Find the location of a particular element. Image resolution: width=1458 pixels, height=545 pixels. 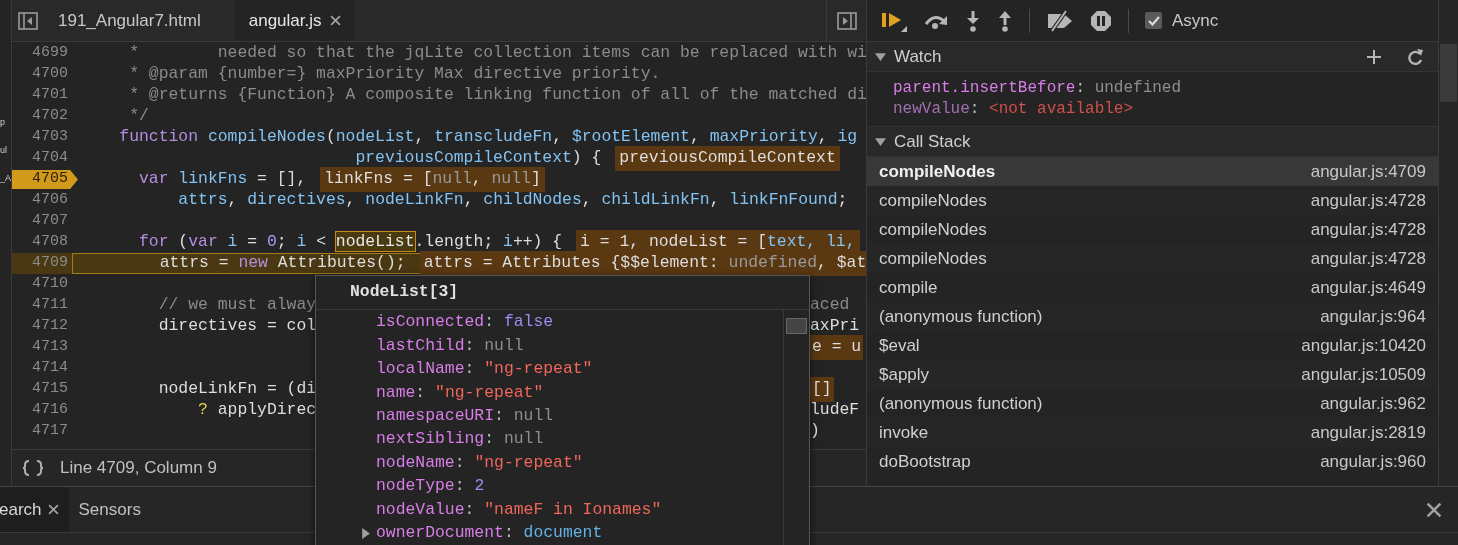

property-entry: nextSibling: null is located at coordinates (460, 439).